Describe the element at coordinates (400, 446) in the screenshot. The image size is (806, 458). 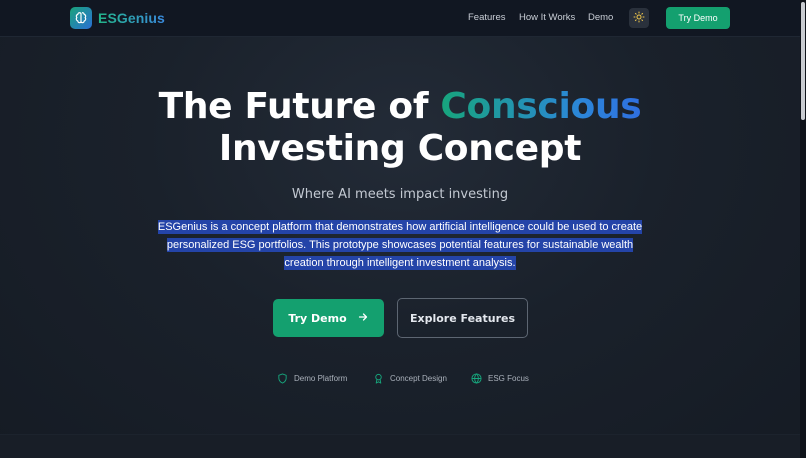
I see `next-section-edge` at that location.